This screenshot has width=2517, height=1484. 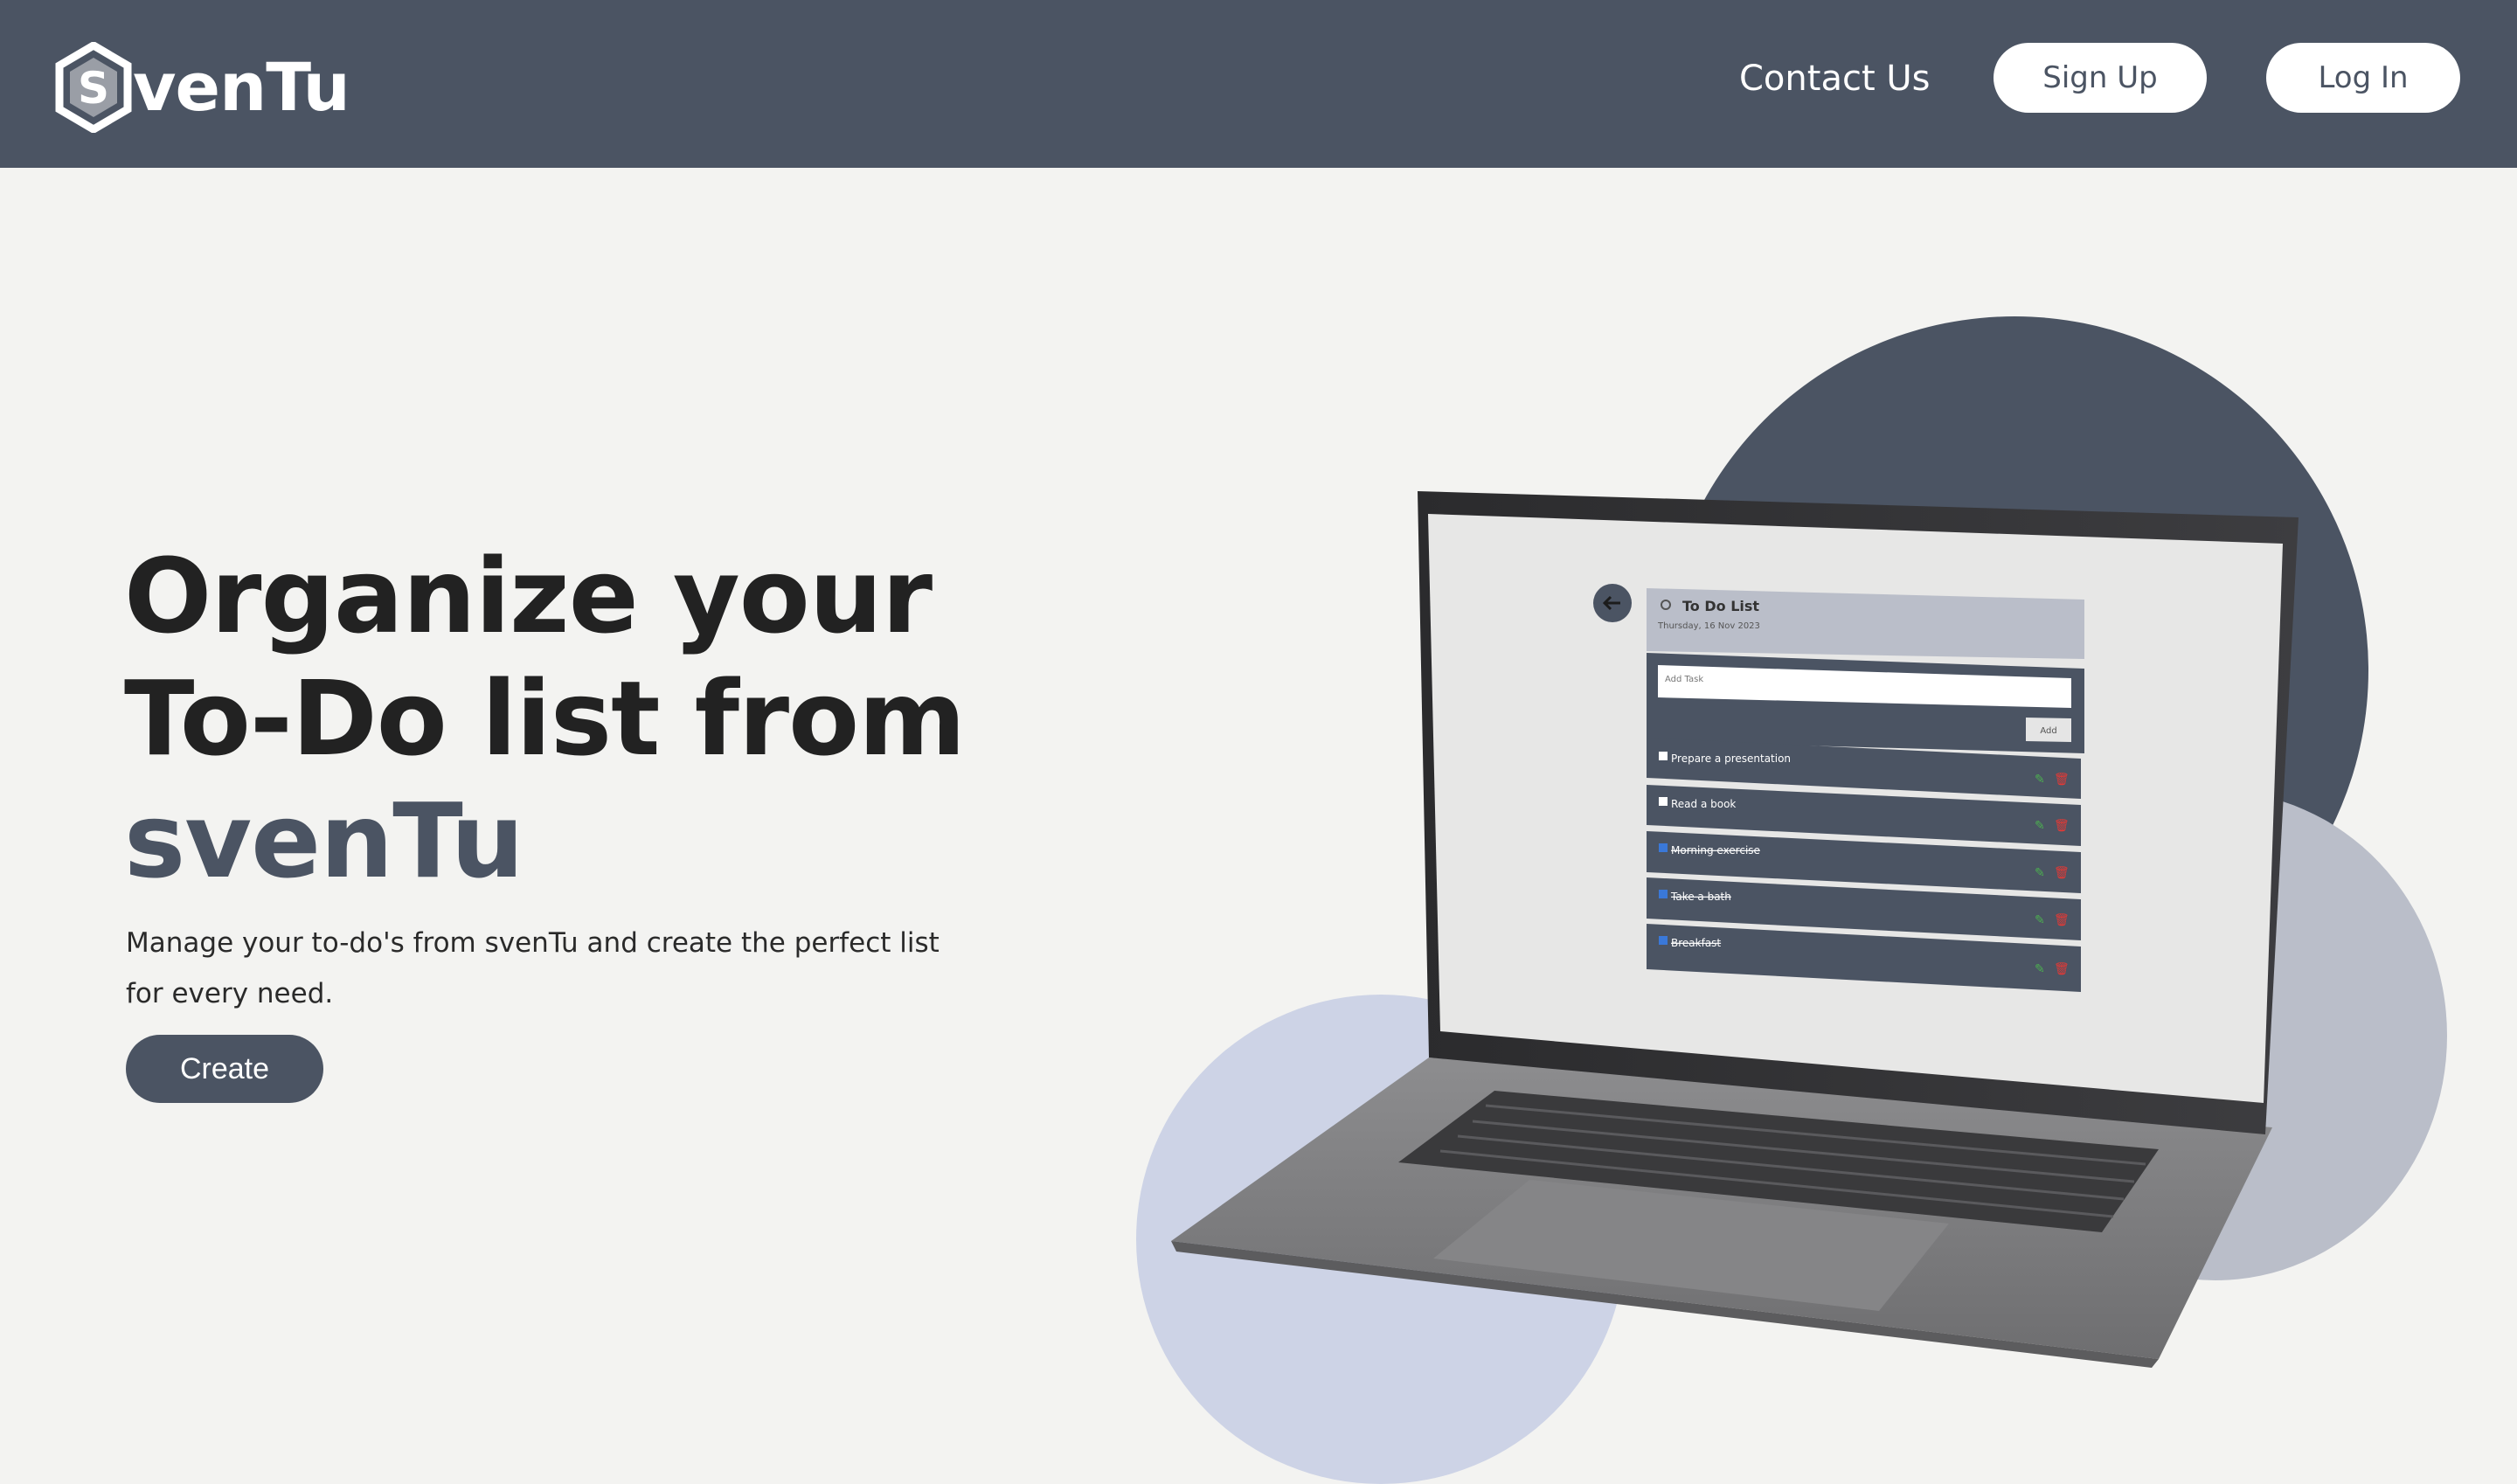 I want to click on laptop-screen, so click(x=1855, y=808).